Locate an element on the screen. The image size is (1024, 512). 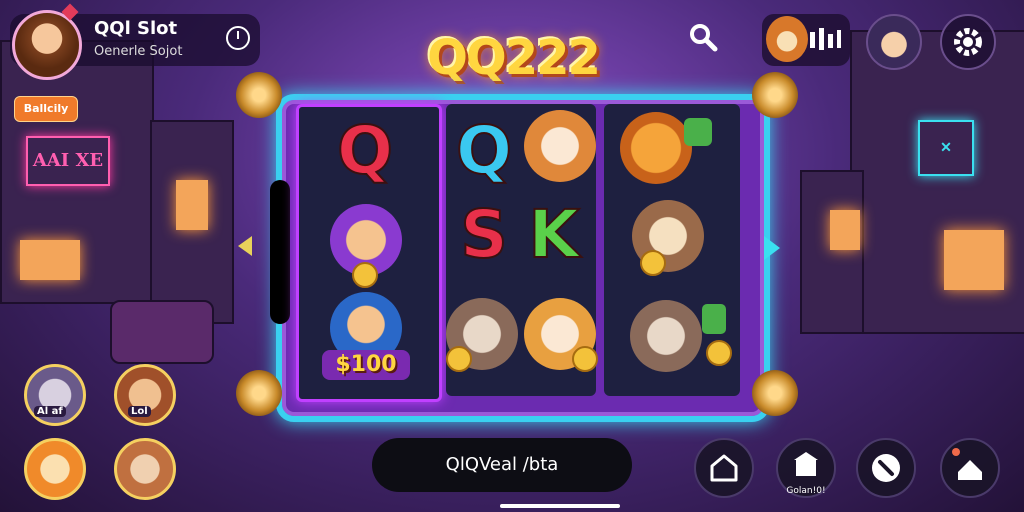
symbol-k: K is located at coordinates (553, 234).